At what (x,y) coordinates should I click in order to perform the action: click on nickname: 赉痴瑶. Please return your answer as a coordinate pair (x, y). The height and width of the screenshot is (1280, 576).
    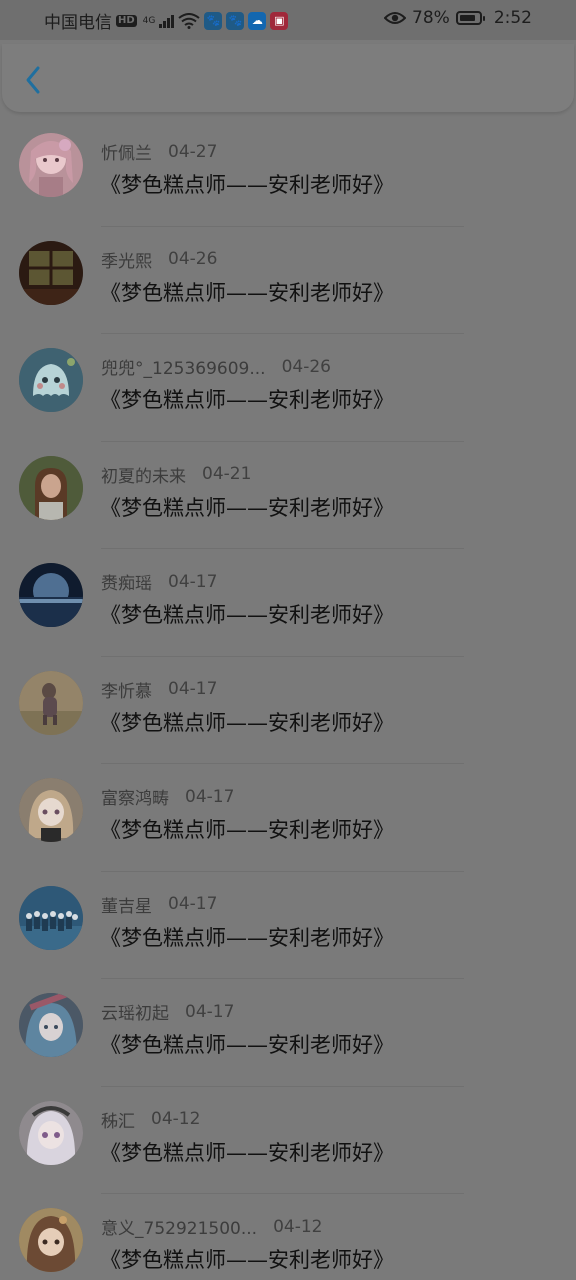
    Looking at the image, I should click on (126, 581).